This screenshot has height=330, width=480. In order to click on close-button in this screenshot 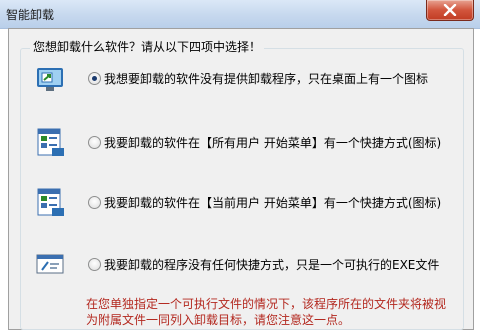, I will do `click(450, 10)`.